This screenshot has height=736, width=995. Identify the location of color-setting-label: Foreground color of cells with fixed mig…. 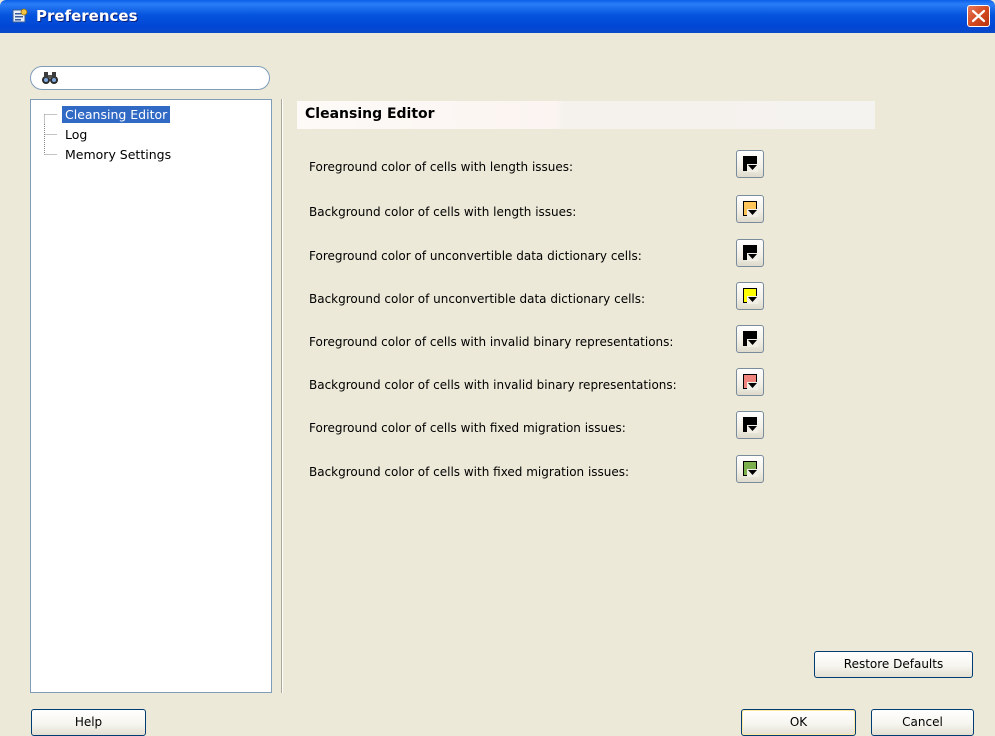
(467, 428).